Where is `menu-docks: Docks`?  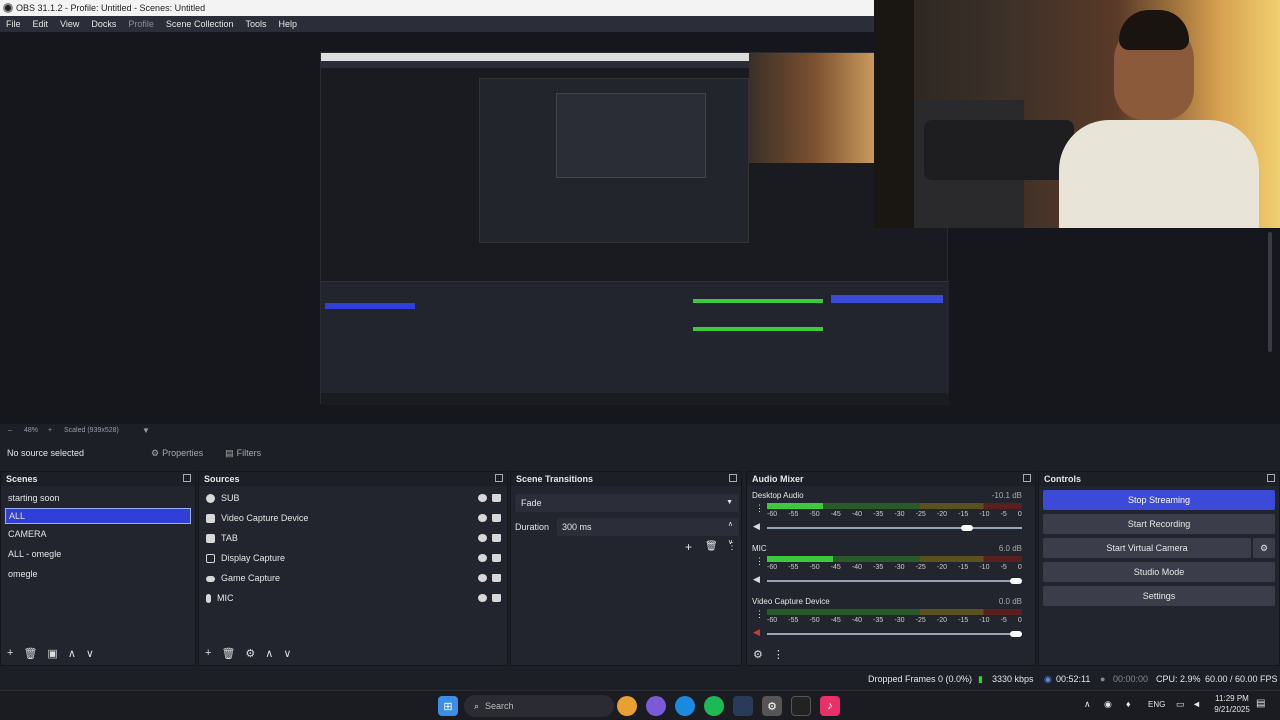 menu-docks: Docks is located at coordinates (103, 24).